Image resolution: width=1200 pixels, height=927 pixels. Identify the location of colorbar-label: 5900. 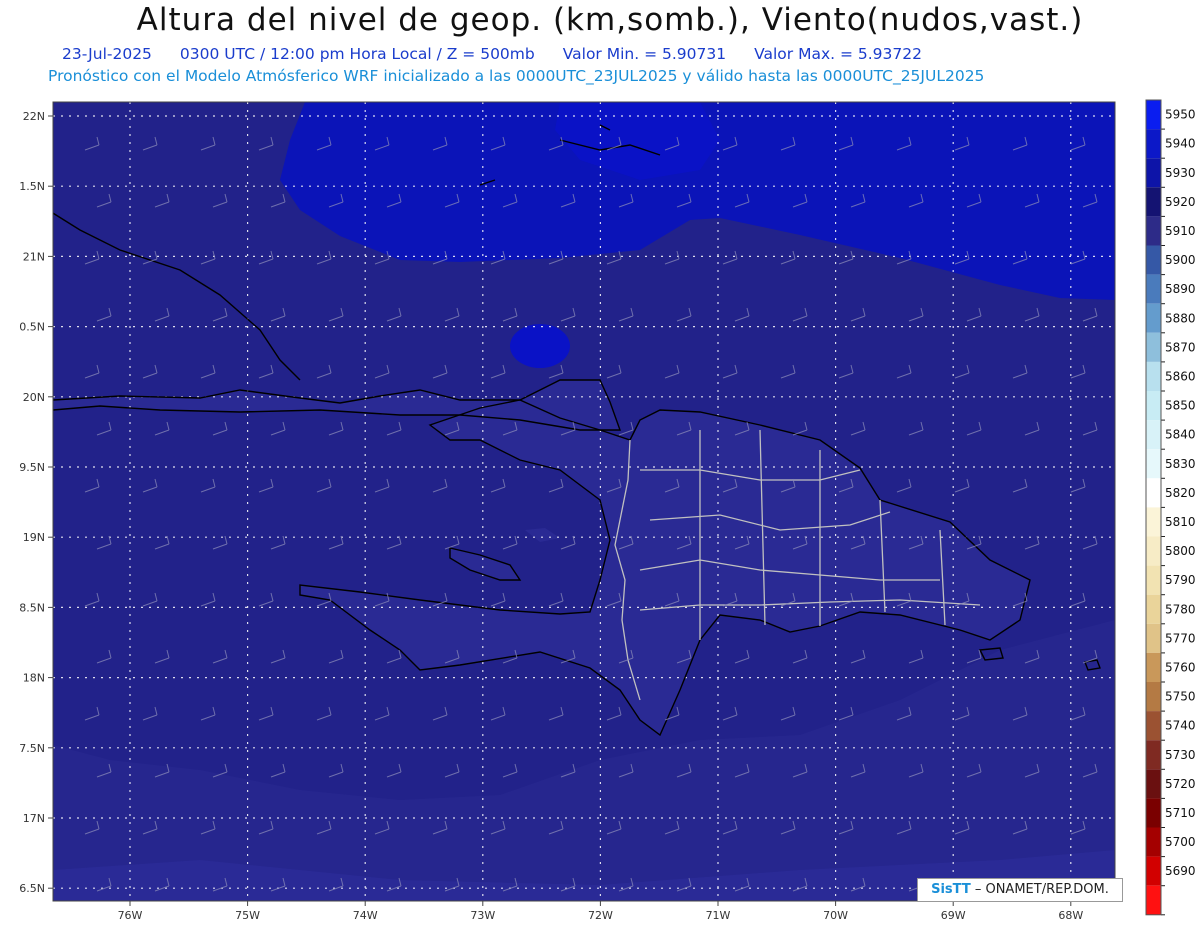
(1180, 260).